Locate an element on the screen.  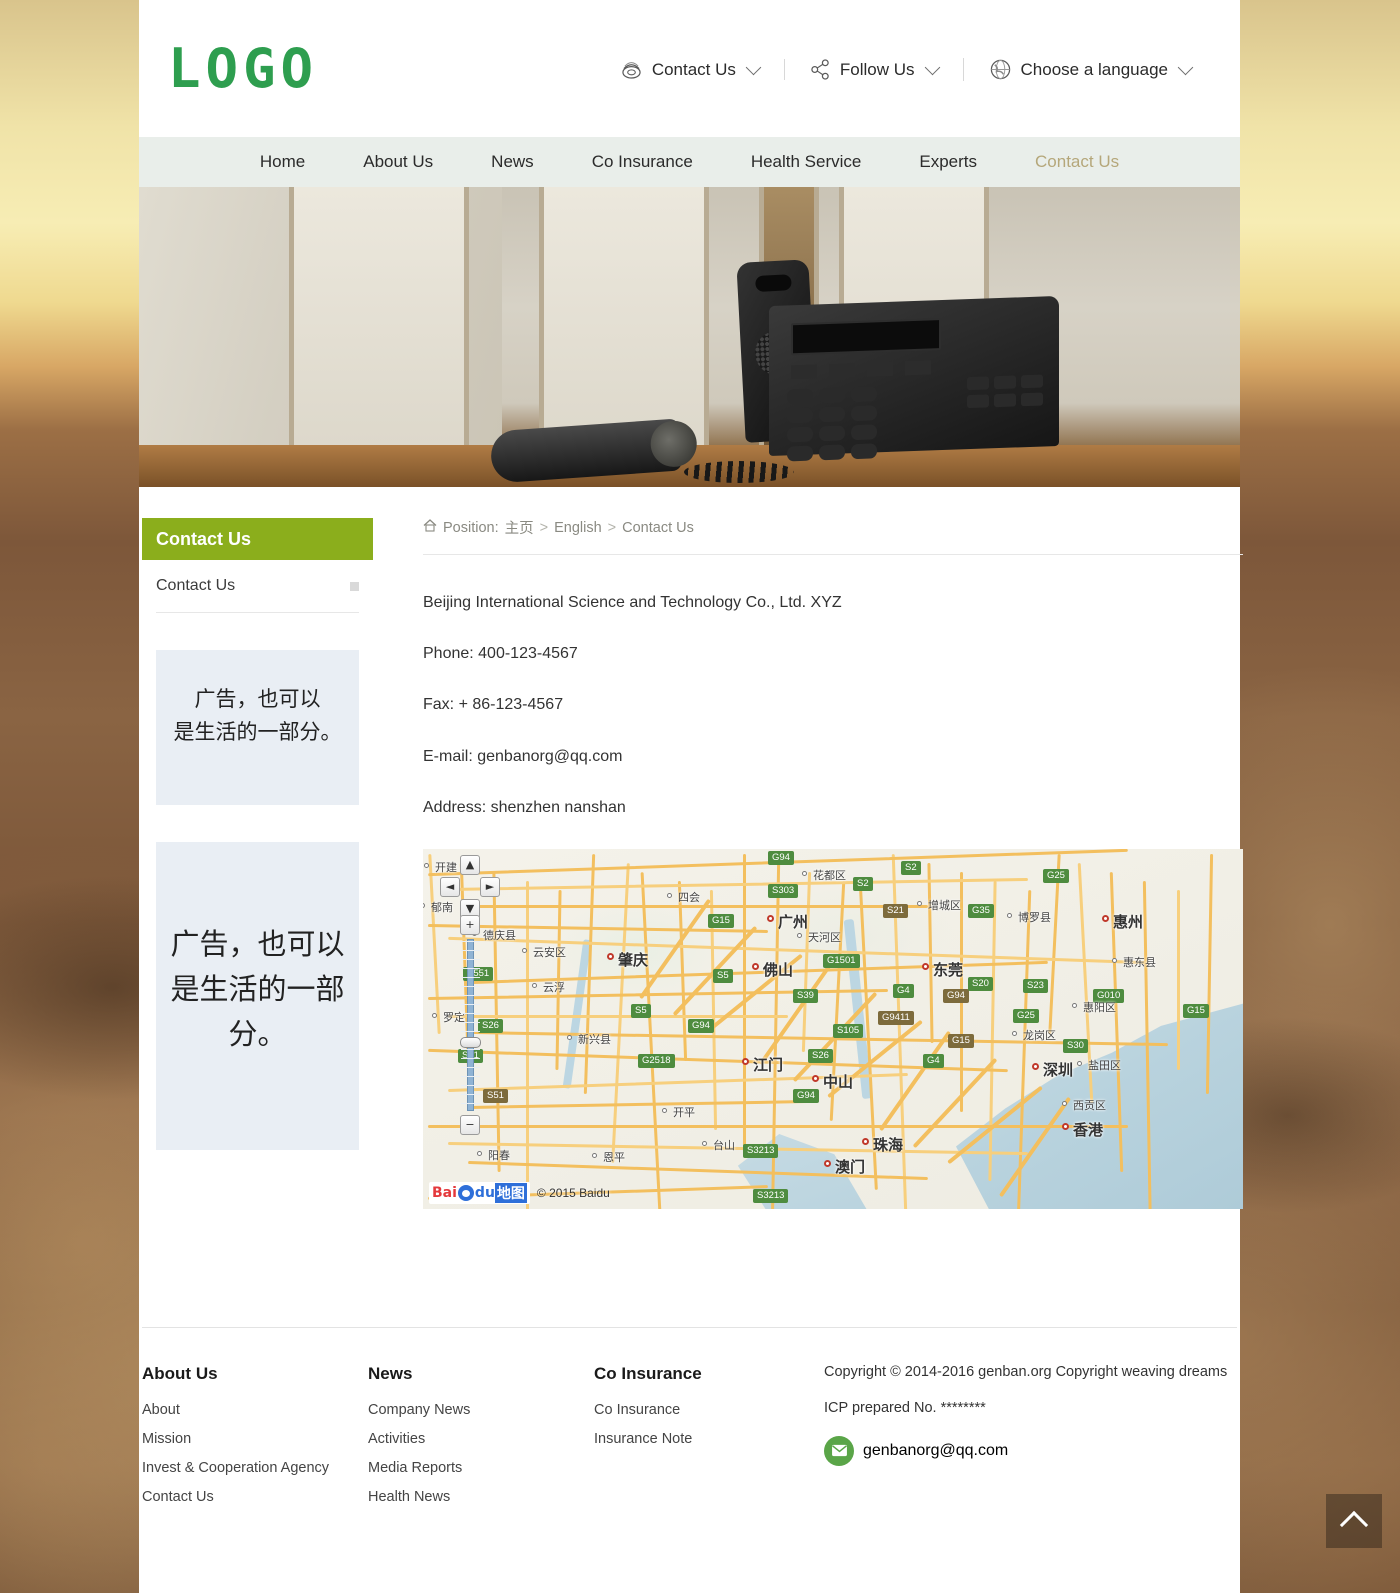
map-route-shield: S5 is located at coordinates (723, 975).